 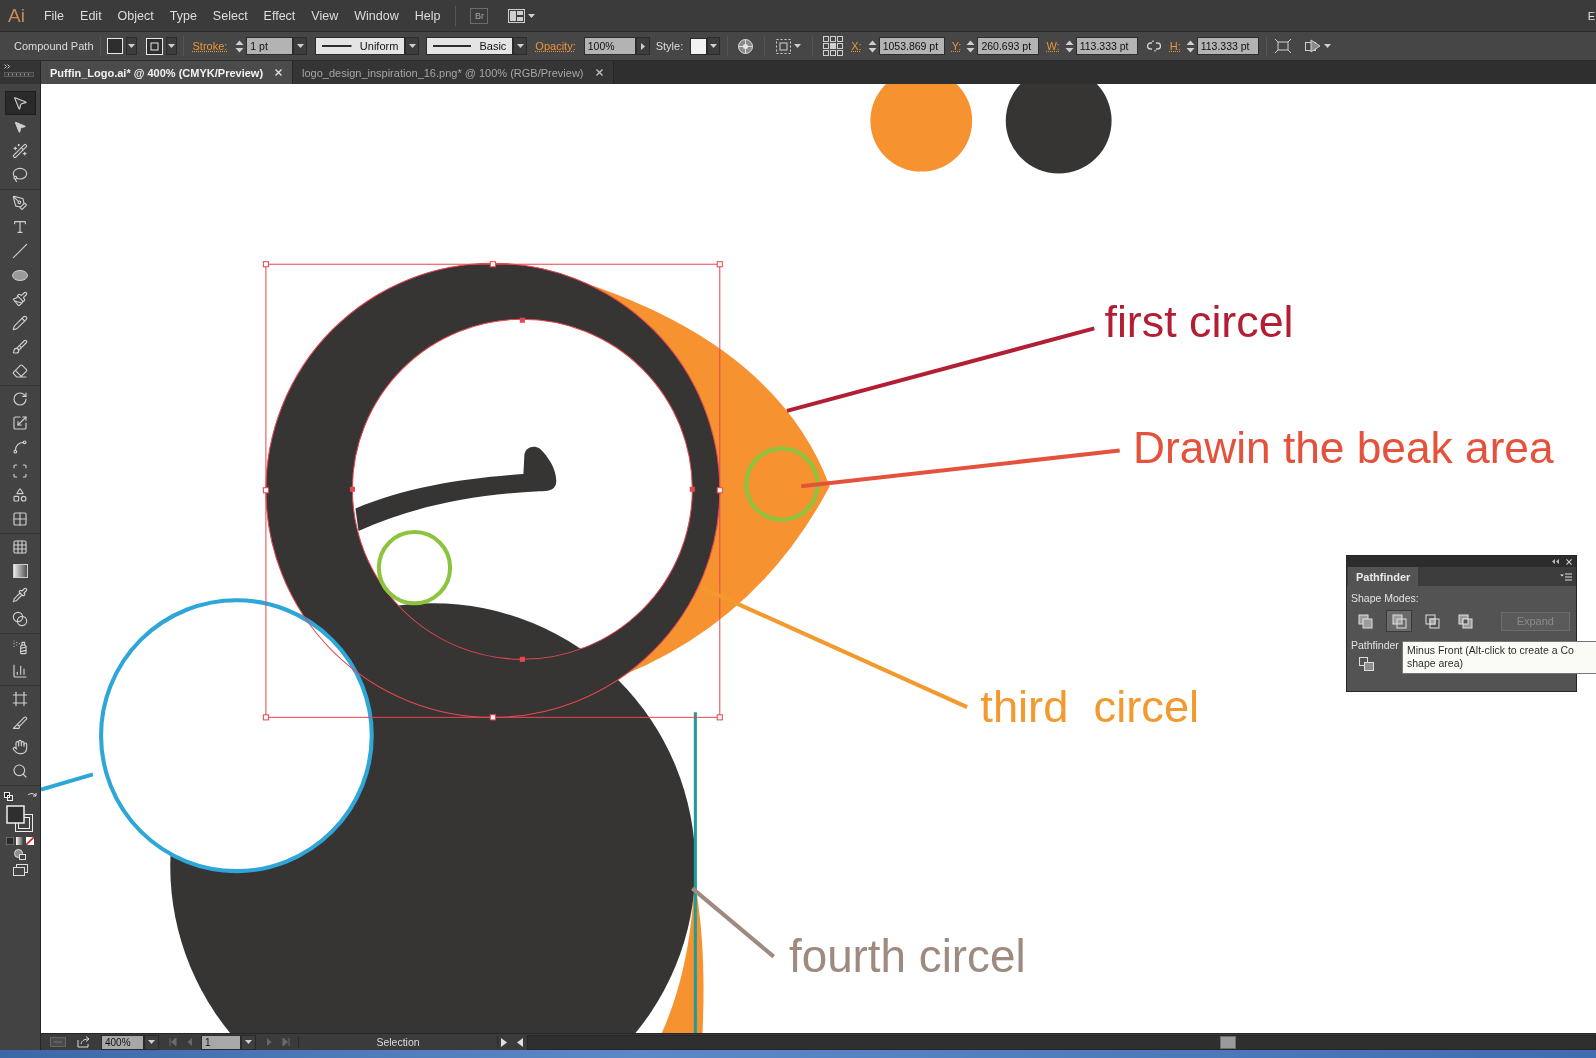 What do you see at coordinates (20, 841) in the screenshot?
I see `gradient-swatch-icon` at bounding box center [20, 841].